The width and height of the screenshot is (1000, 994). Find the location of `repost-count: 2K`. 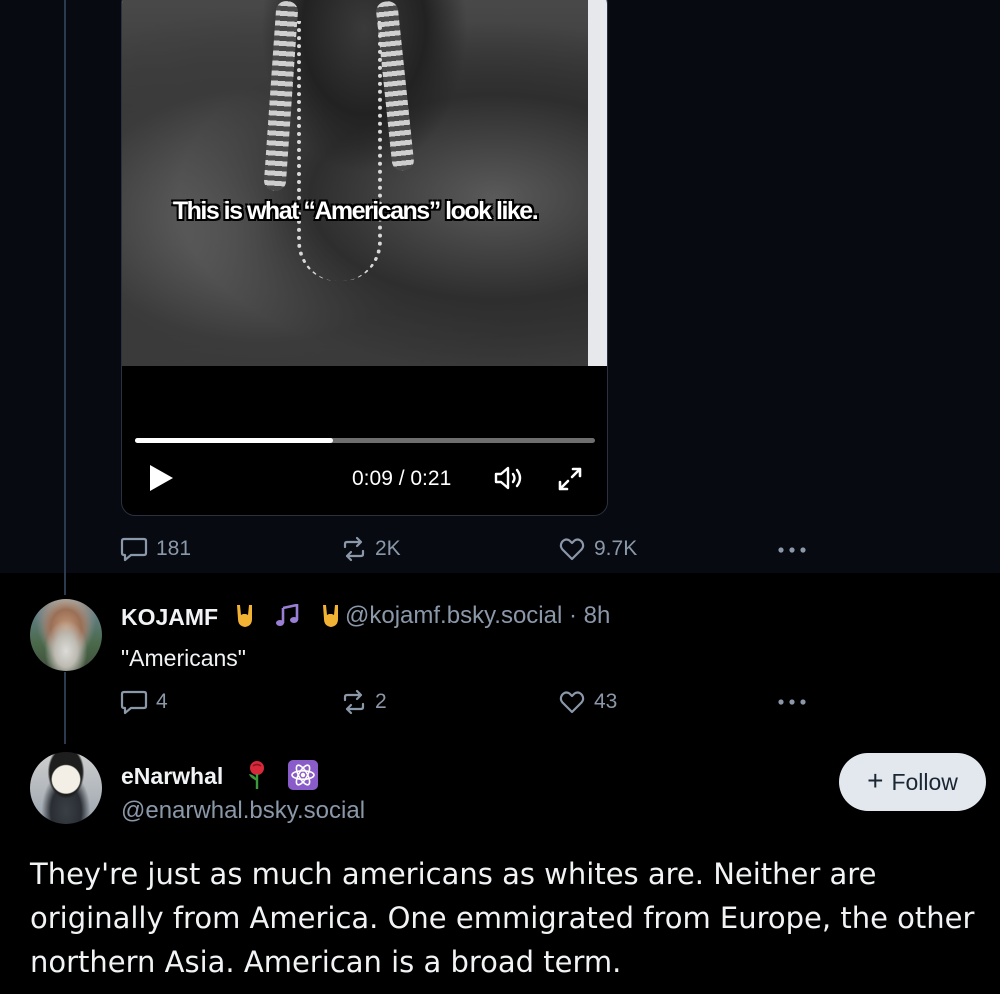

repost-count: 2K is located at coordinates (388, 548).